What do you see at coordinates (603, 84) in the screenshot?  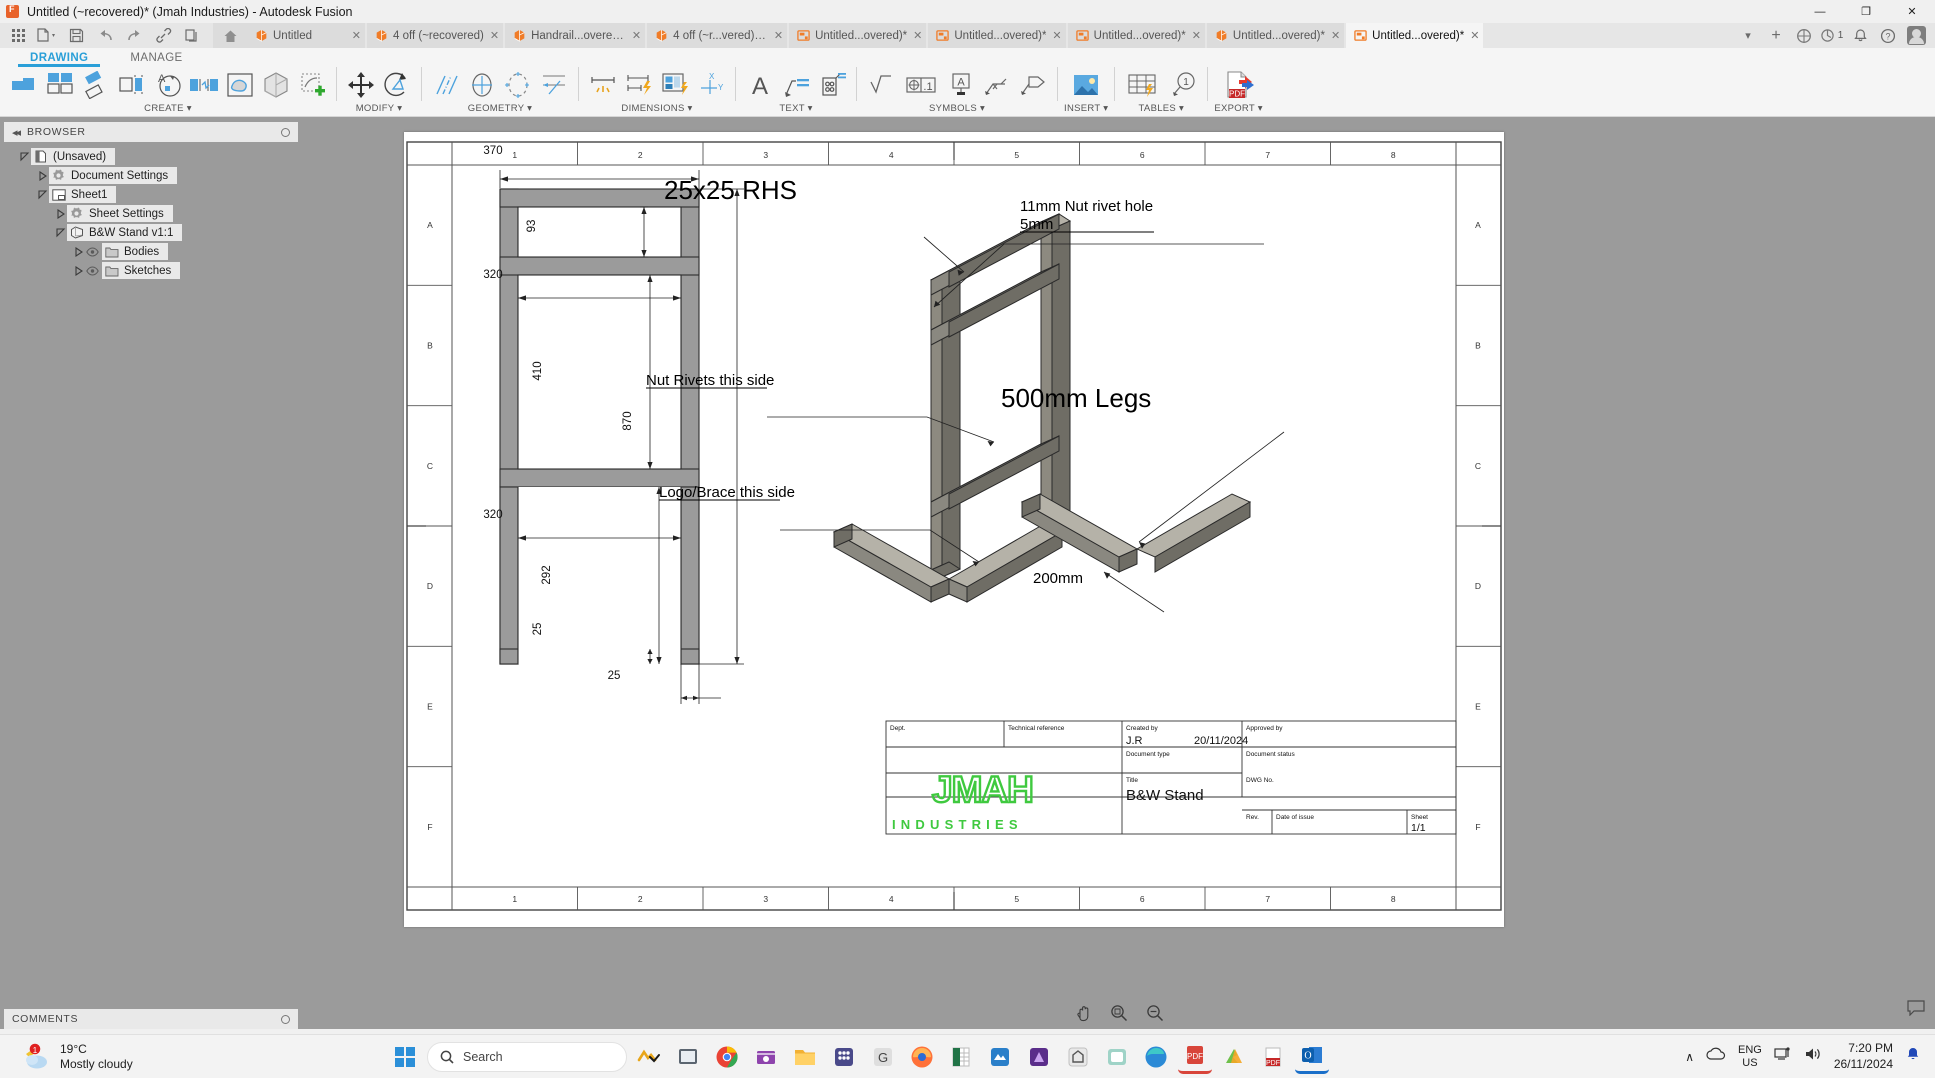 I see `dimension-icon` at bounding box center [603, 84].